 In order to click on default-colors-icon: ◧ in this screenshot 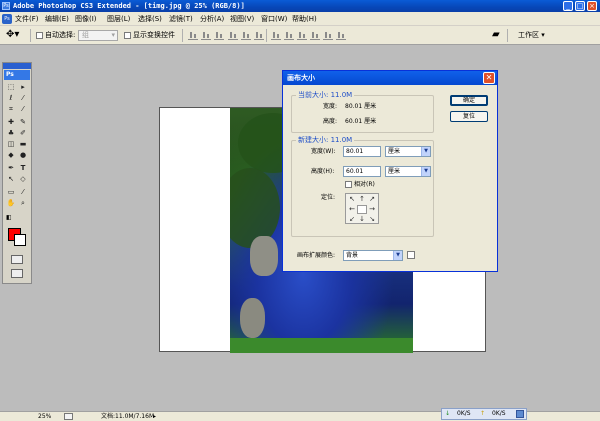, I will do `click(9, 218)`.